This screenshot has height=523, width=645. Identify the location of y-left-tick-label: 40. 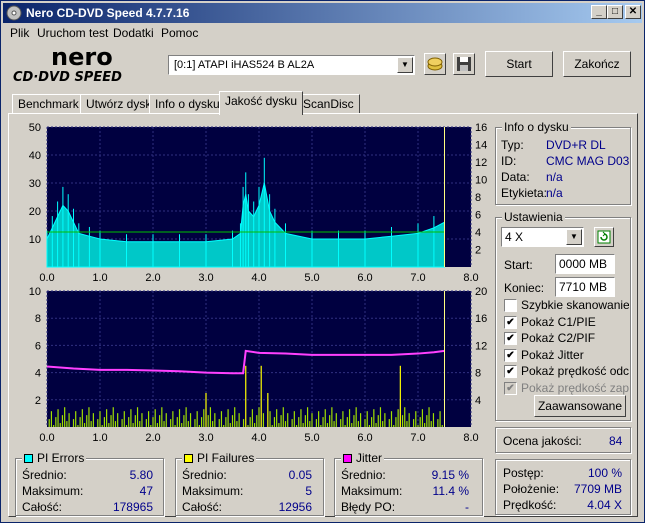
(35, 156).